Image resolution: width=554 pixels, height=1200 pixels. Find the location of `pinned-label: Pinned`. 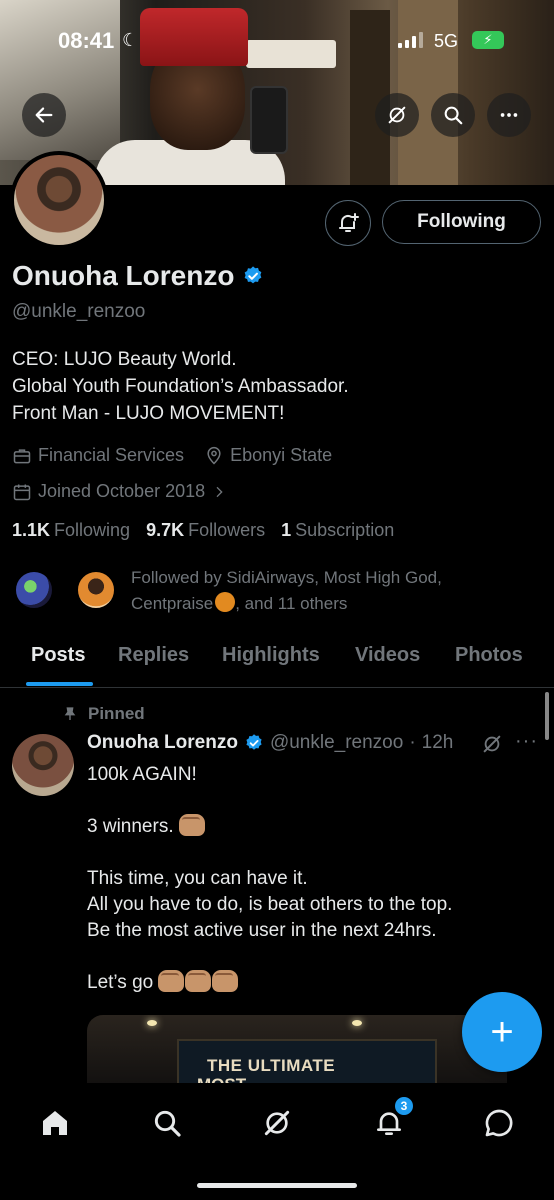

pinned-label: Pinned is located at coordinates (116, 713).